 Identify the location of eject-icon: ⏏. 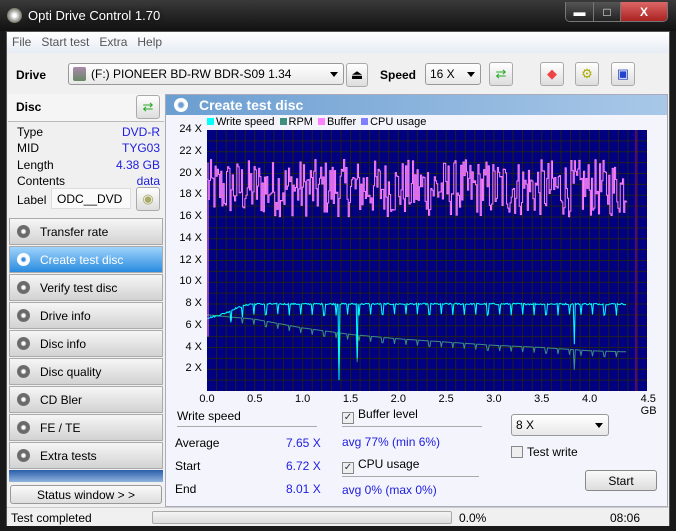
(357, 74).